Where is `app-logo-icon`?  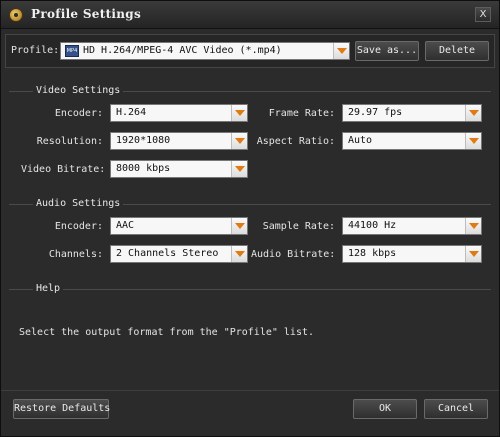
app-logo-icon is located at coordinates (16, 15).